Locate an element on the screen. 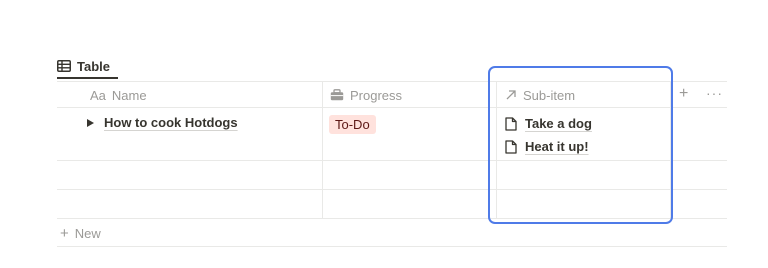 The image size is (768, 268). column-header-progress: Progress is located at coordinates (366, 95).